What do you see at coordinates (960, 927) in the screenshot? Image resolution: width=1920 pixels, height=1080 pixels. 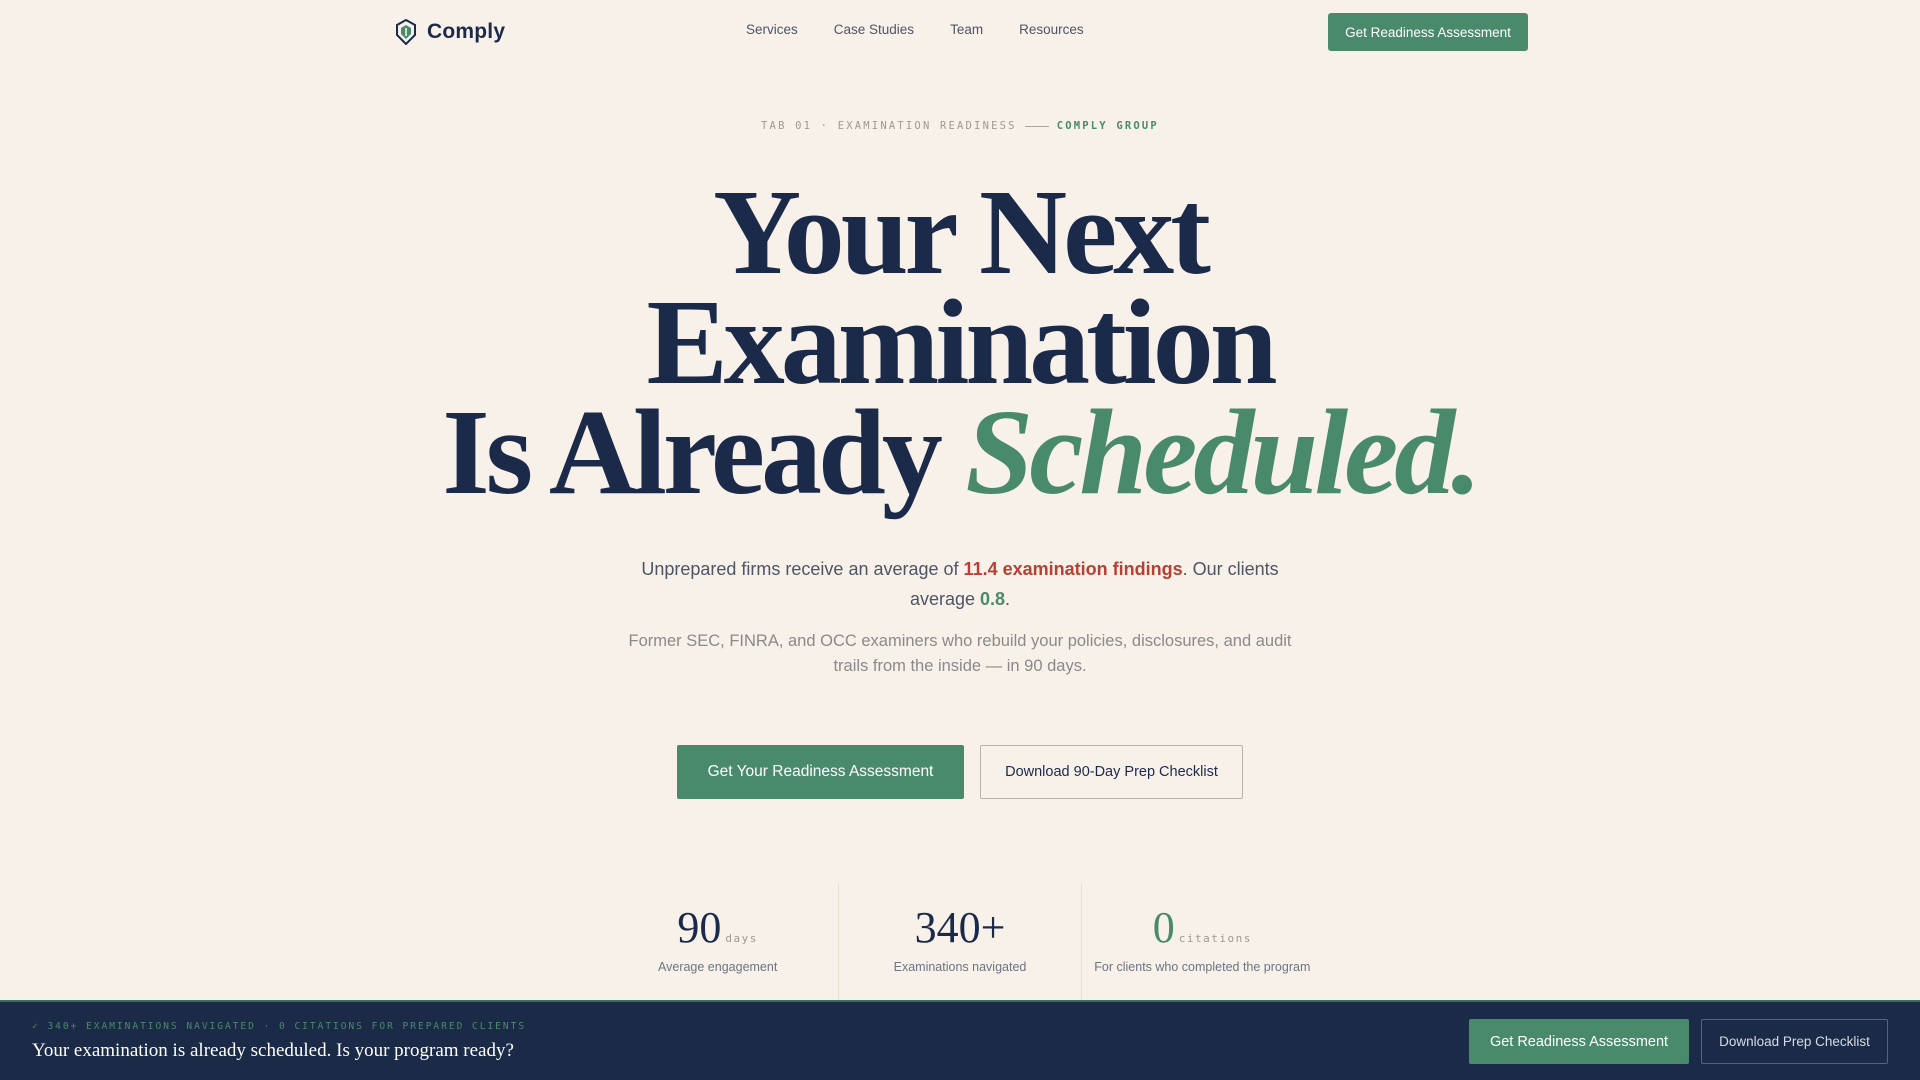 I see `stat-value: 340+` at bounding box center [960, 927].